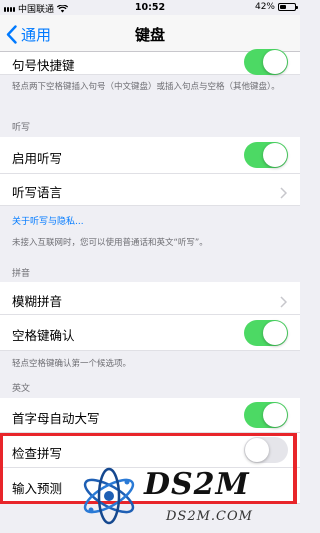 The height and width of the screenshot is (533, 320). I want to click on dictation-footer: 未接入互联网时，您可以使用普通话和英文“听写”。, so click(110, 243).